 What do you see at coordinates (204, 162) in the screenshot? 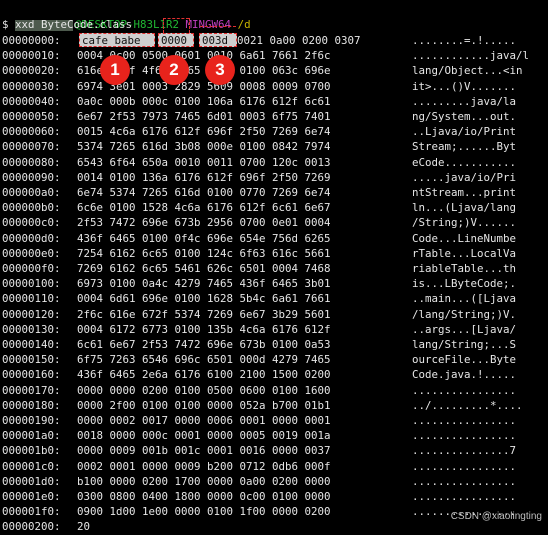
I see `hex-bytes: 6543 6f64 650a 0010 0011 0700 120c 0013` at bounding box center [204, 162].